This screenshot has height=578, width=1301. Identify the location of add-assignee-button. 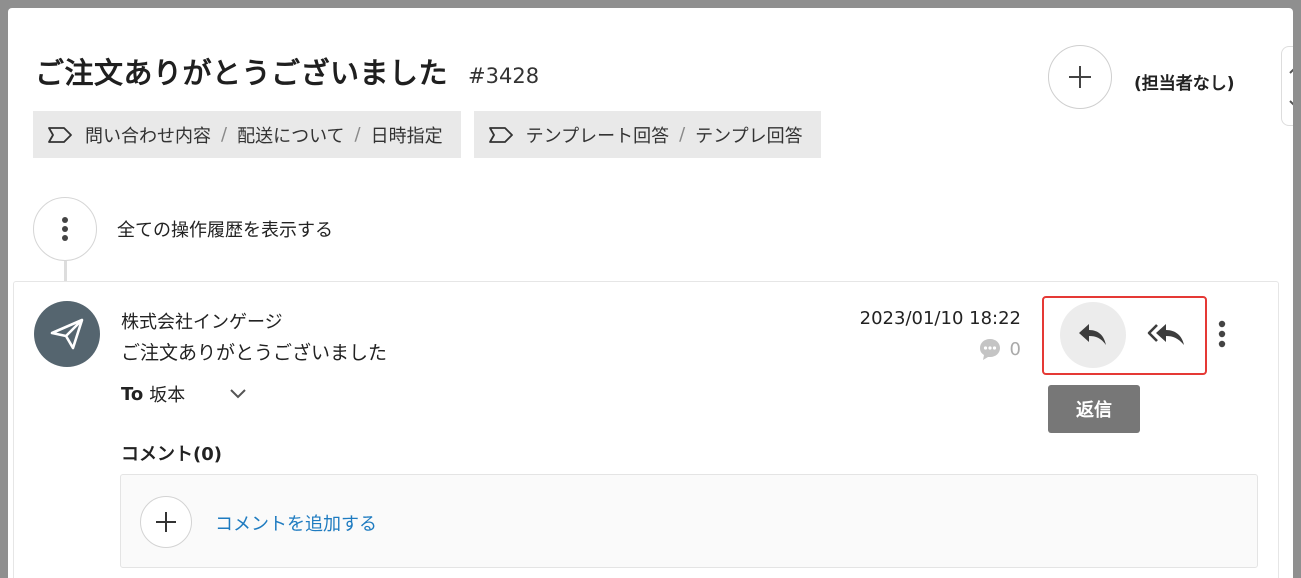
(1080, 77).